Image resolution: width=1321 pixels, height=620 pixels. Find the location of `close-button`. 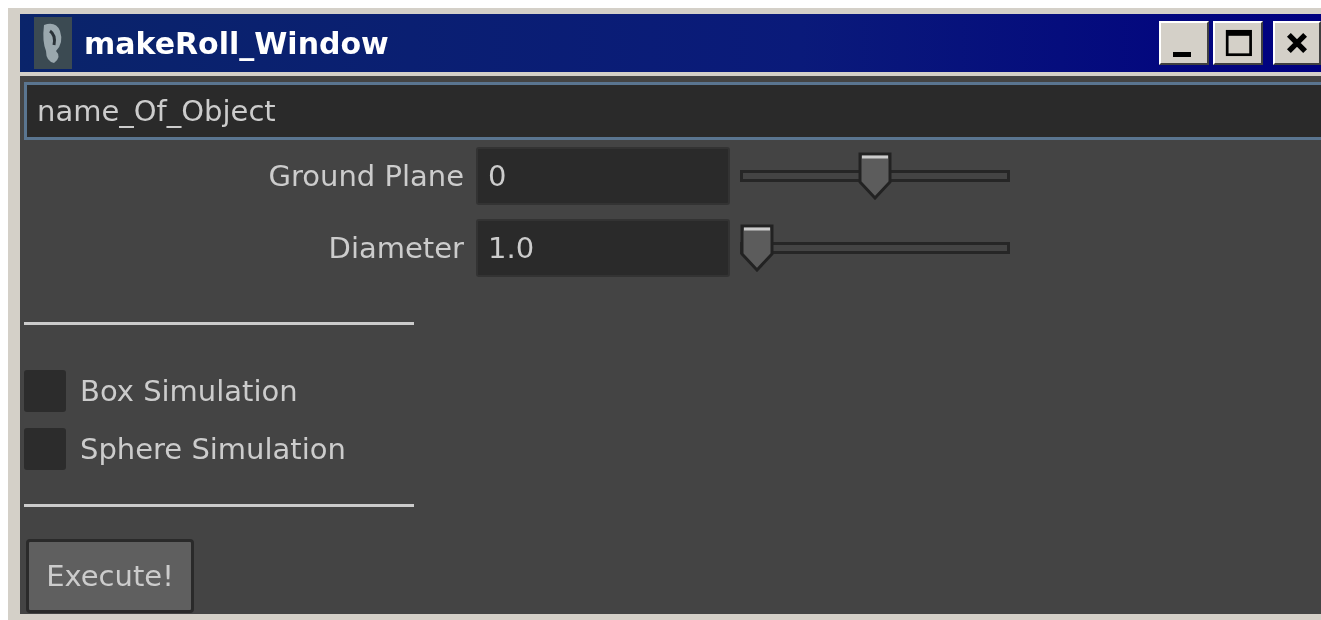

close-button is located at coordinates (1297, 43).